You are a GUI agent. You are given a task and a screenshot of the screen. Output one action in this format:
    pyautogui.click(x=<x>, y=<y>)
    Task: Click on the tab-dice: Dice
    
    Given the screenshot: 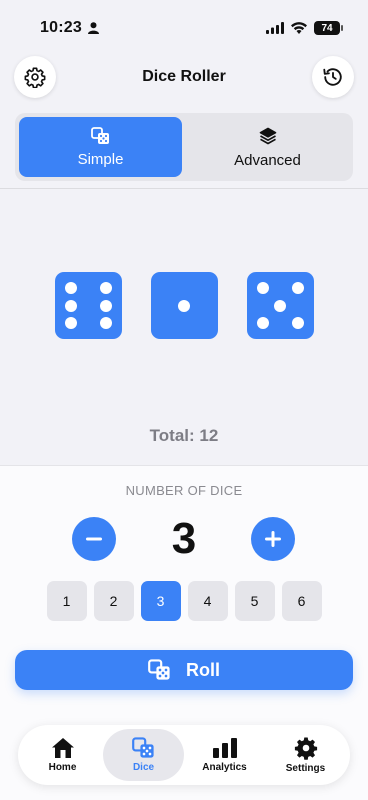 What is the action you would take?
    pyautogui.click(x=143, y=755)
    